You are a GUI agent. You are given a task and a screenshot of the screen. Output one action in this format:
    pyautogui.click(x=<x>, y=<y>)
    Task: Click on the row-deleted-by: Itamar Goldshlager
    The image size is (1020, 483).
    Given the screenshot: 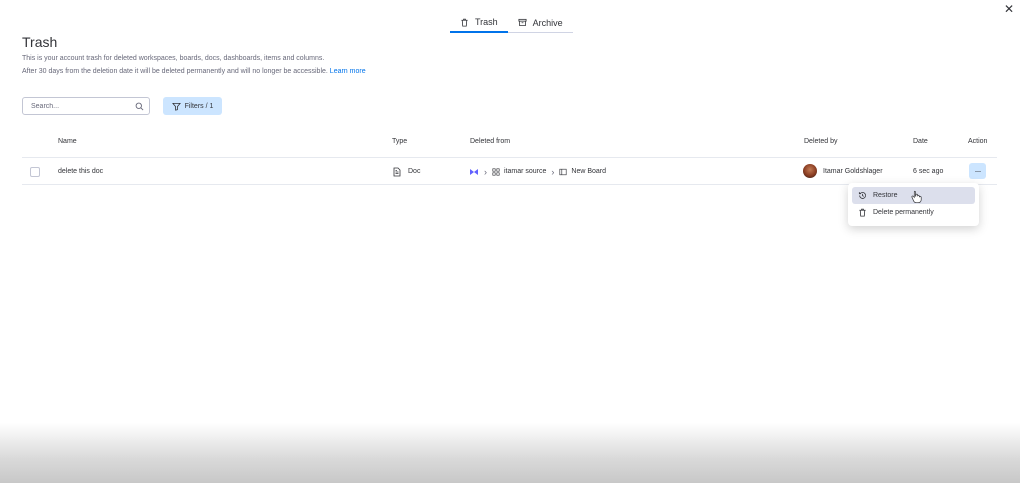 What is the action you would take?
    pyautogui.click(x=843, y=171)
    